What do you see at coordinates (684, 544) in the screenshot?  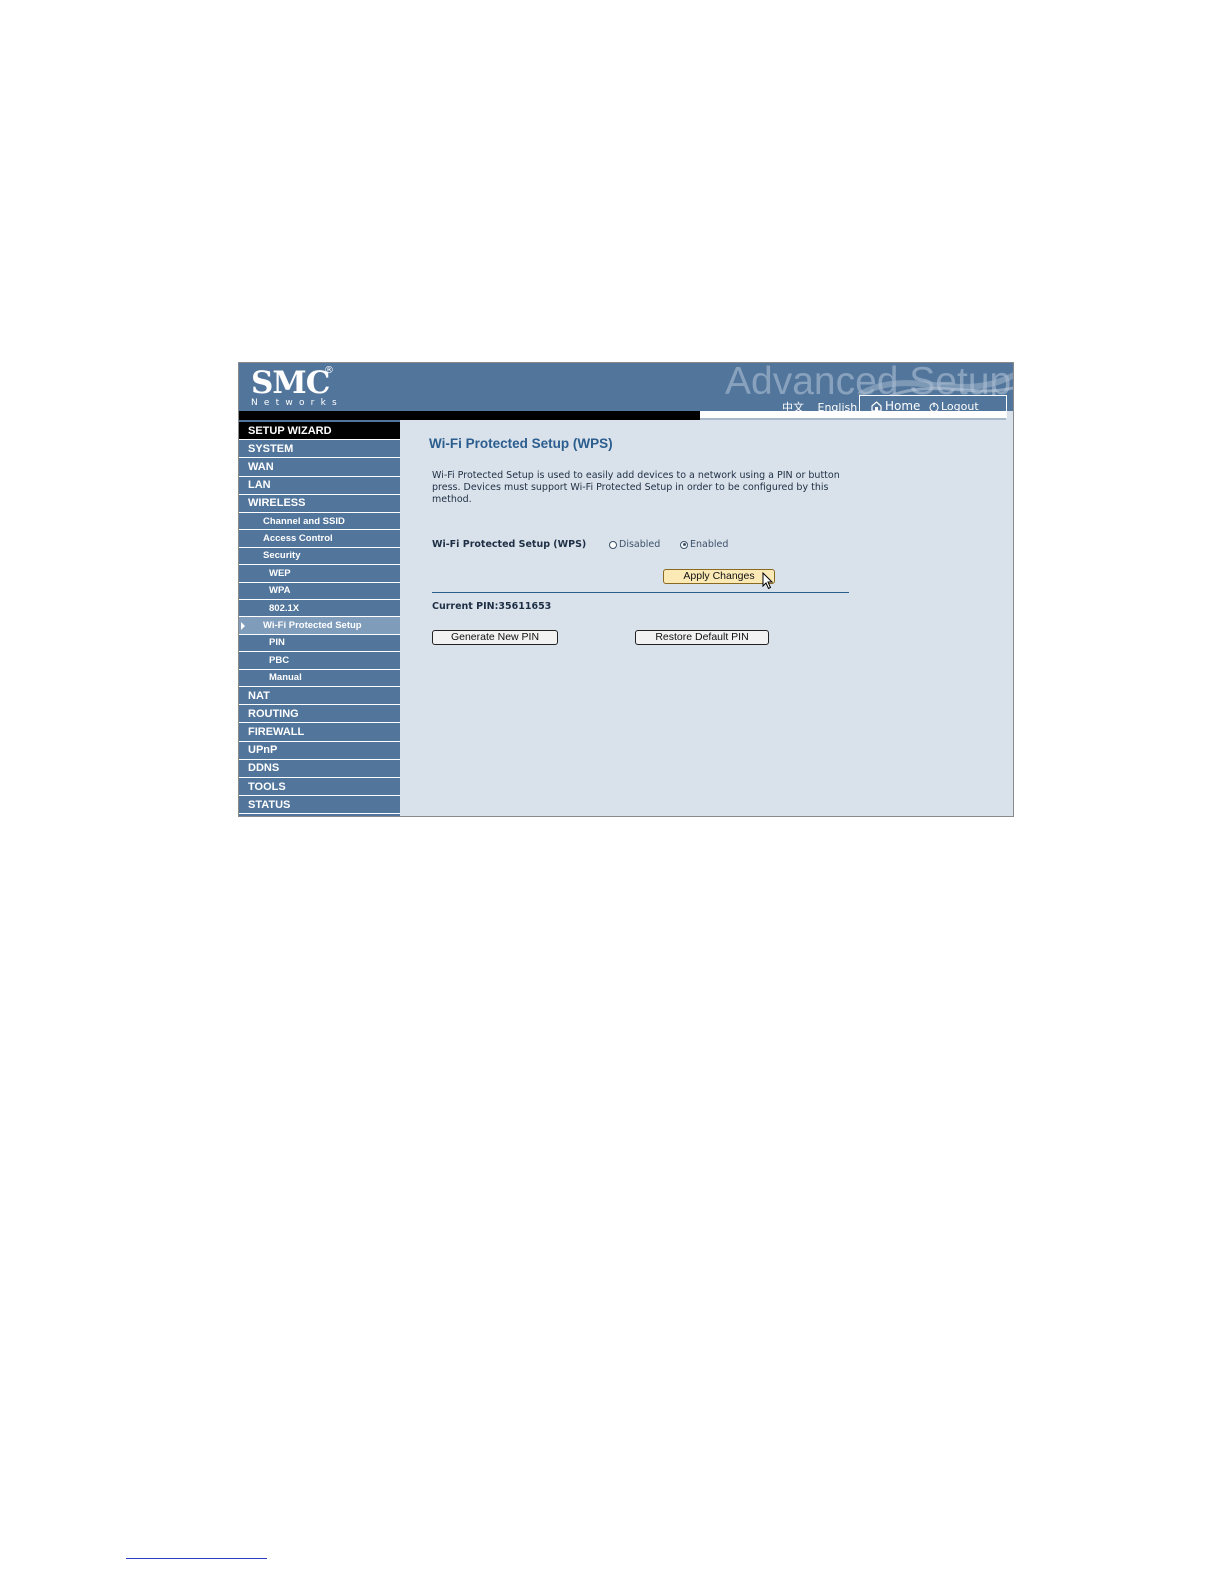 I see `radio-on-icon` at bounding box center [684, 544].